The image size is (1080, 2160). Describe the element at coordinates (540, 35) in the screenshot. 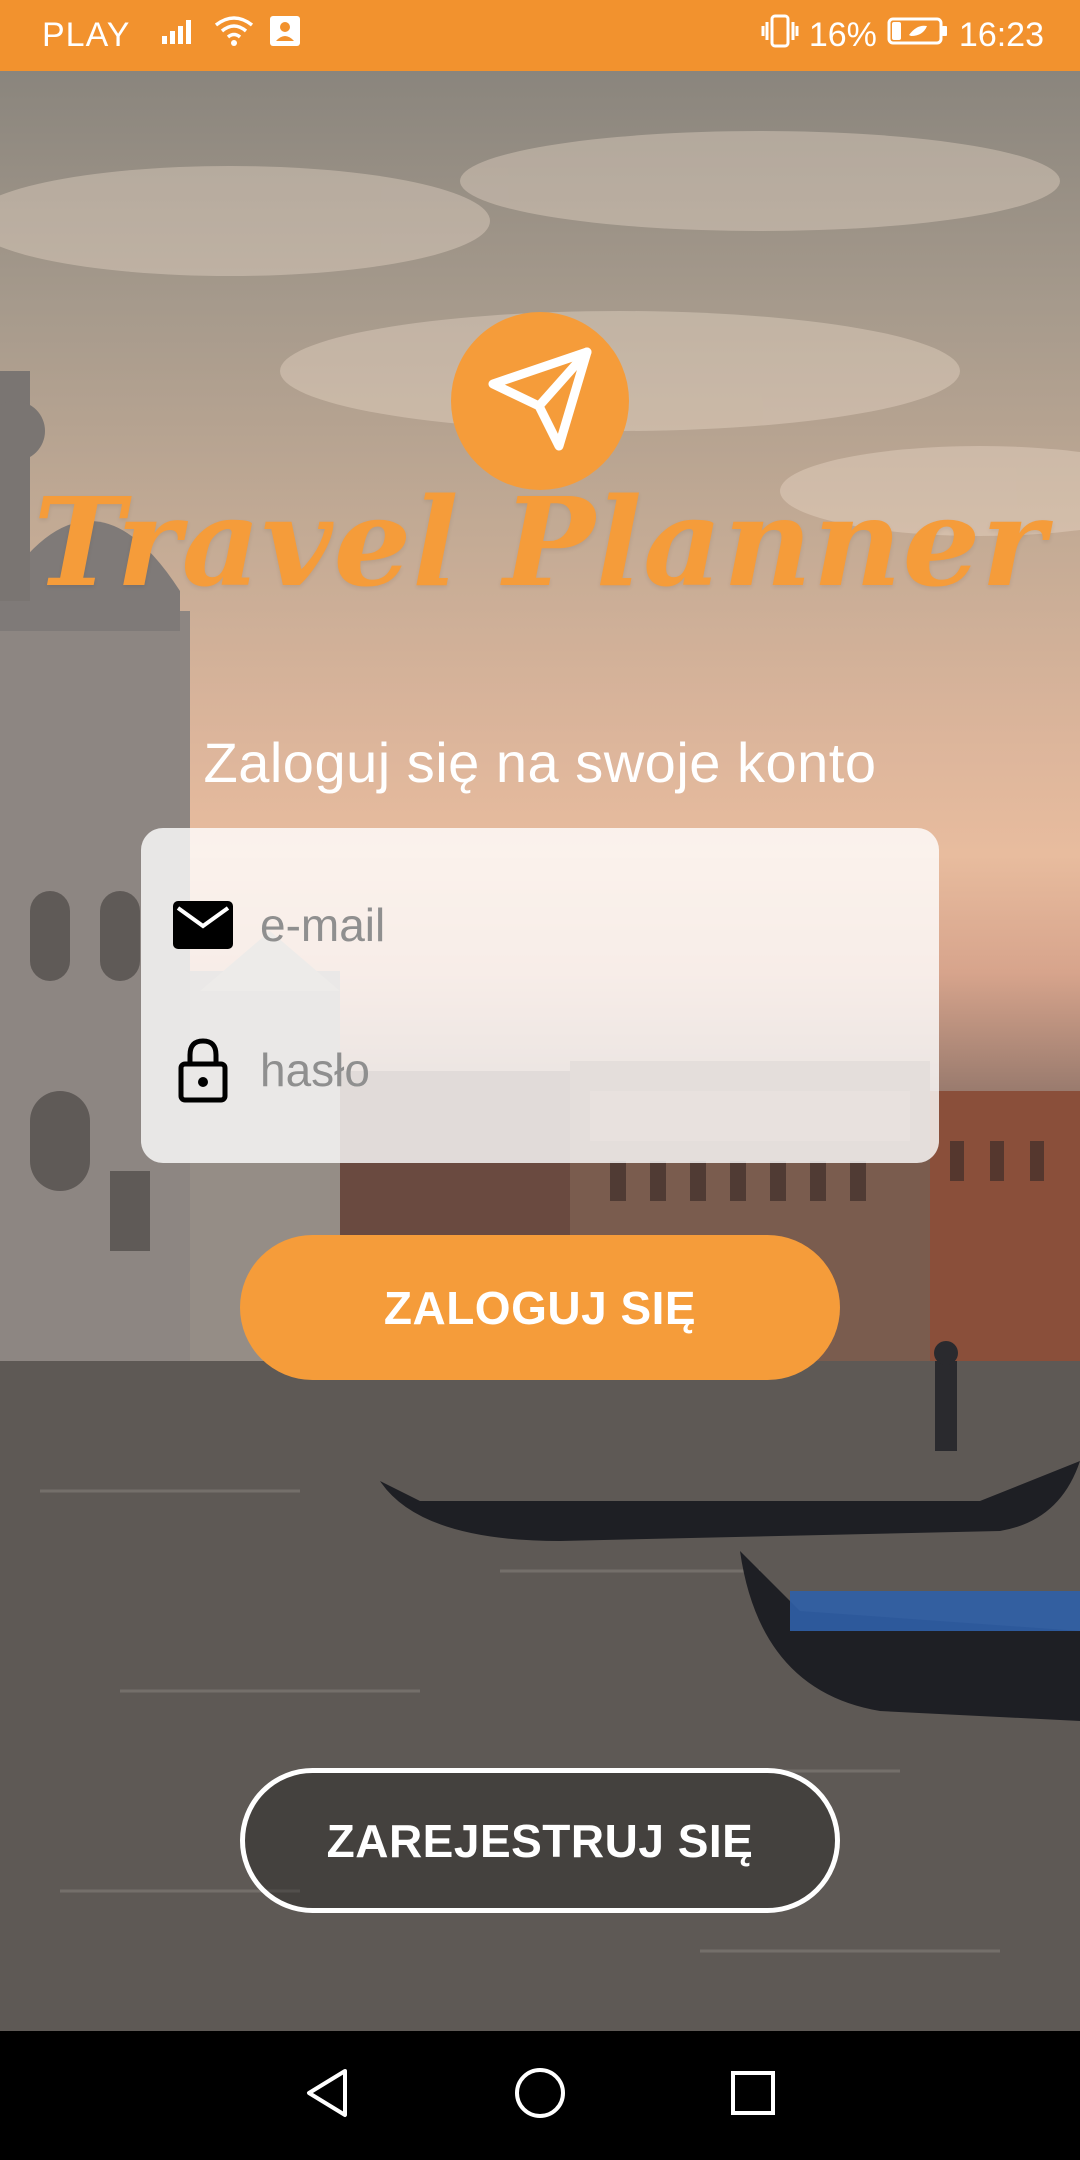

I see `status-bar: PLAY 16% 16:23` at that location.